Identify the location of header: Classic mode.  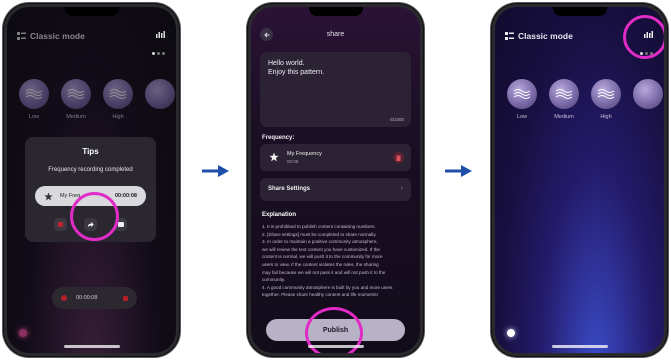
(91, 36).